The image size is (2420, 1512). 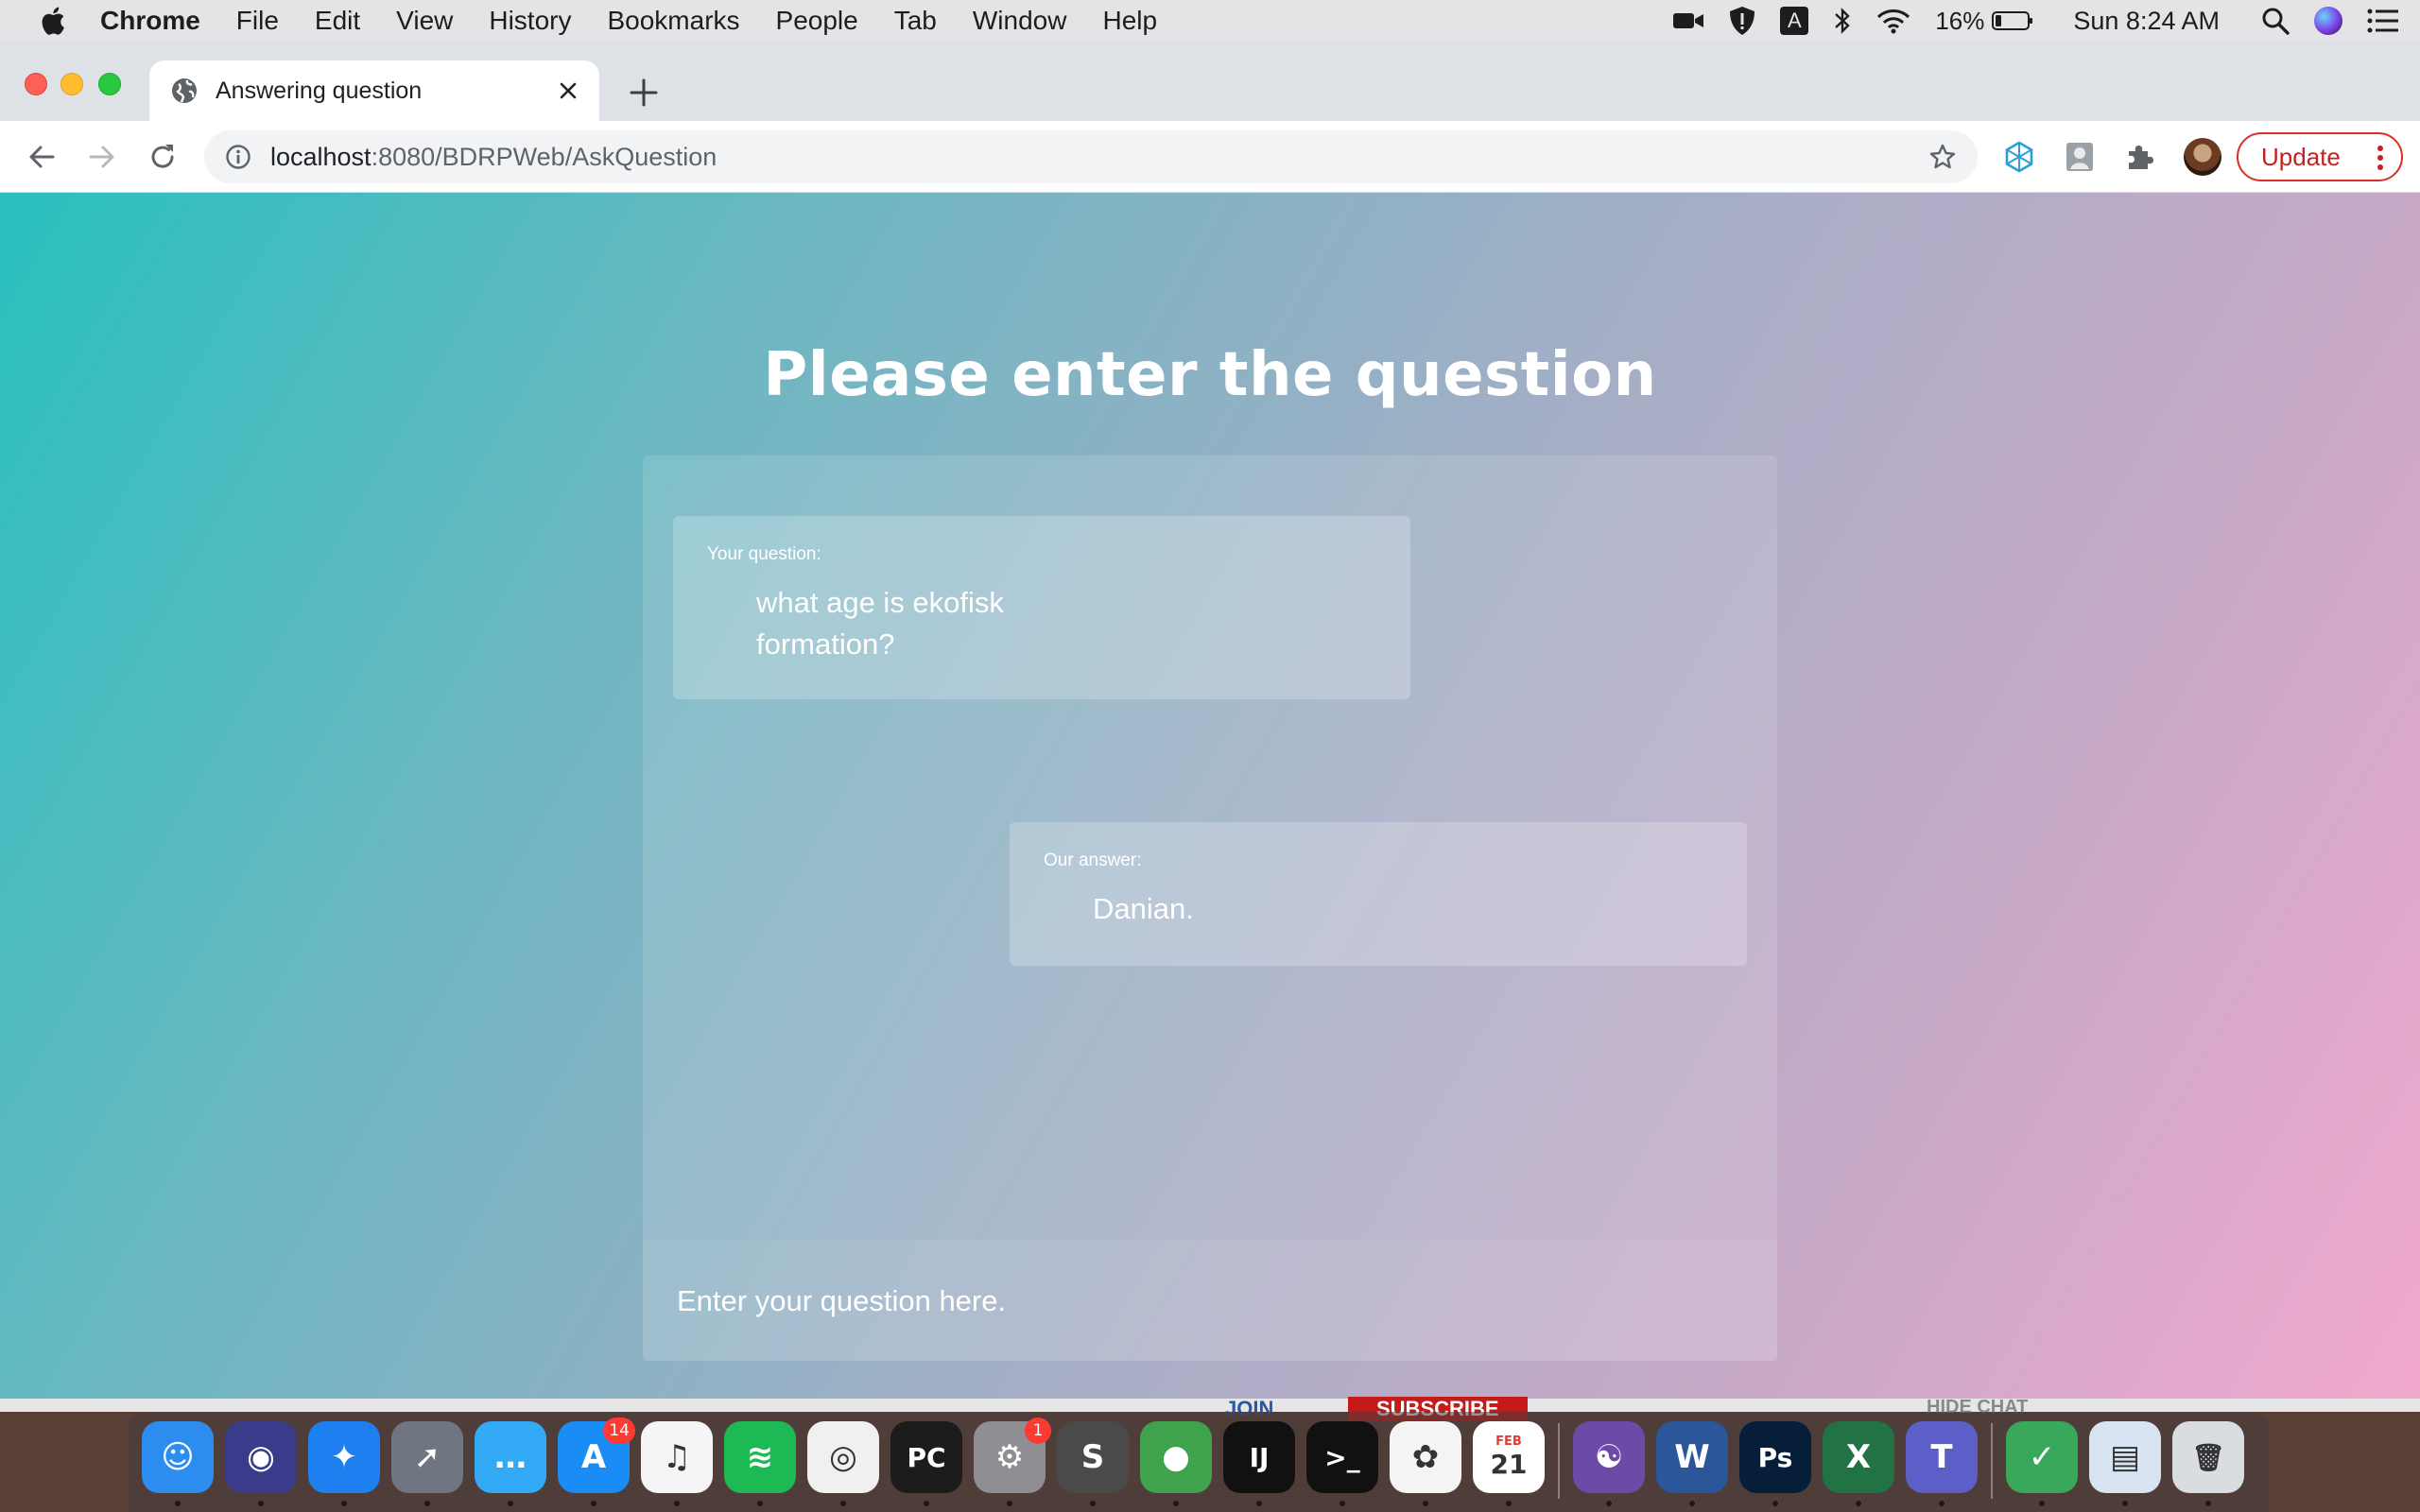 I want to click on dock-github-desktop-icon: ☯, so click(x=1609, y=1457).